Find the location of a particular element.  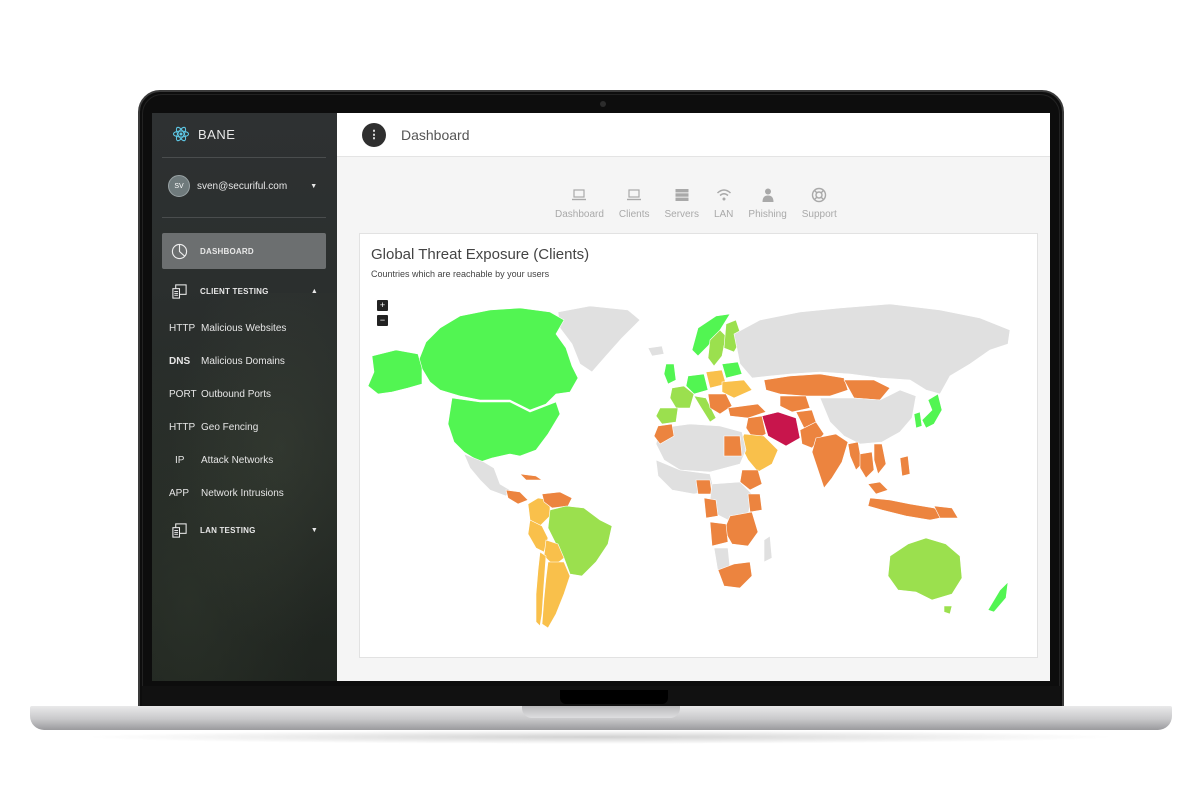

country-turkey is located at coordinates (747, 411).